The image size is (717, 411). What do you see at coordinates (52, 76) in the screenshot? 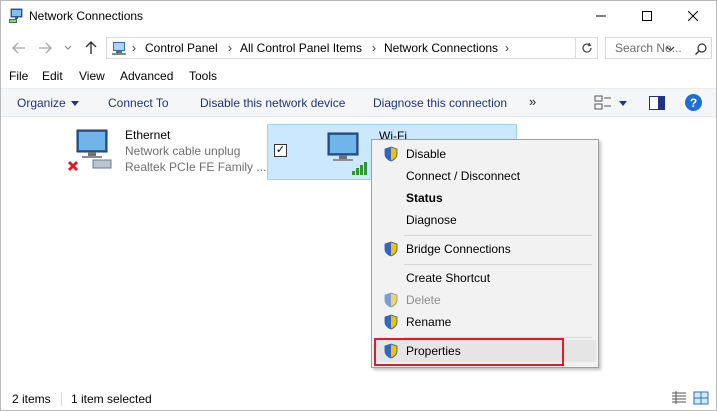
I see `menu-edit: Edit` at bounding box center [52, 76].